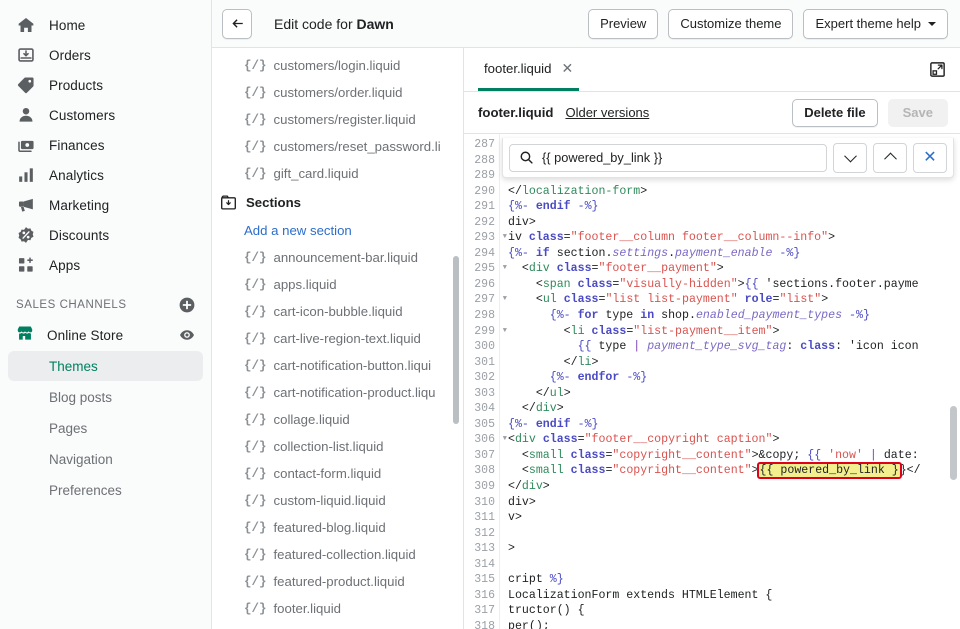 The height and width of the screenshot is (629, 960). Describe the element at coordinates (337, 284) in the screenshot. I see `file-tree-item: {/} apps.liquid` at that location.